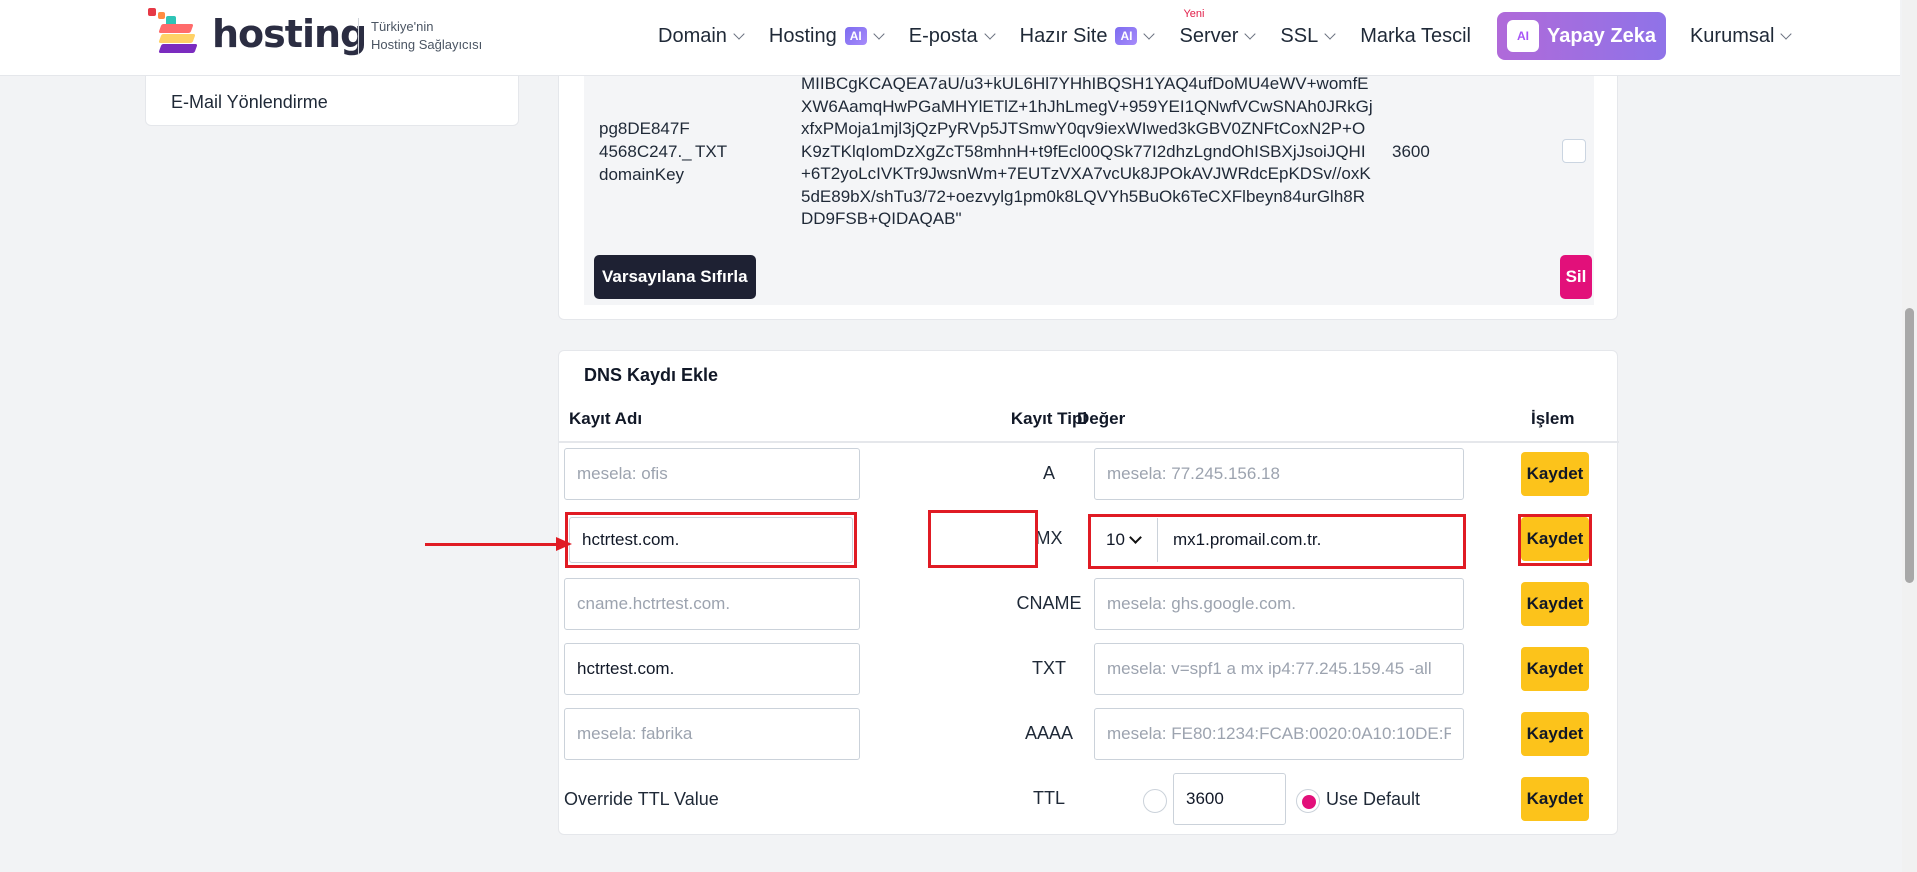 This screenshot has width=1917, height=872. Describe the element at coordinates (289, 34) in the screenshot. I see `brand-name: hosting` at that location.